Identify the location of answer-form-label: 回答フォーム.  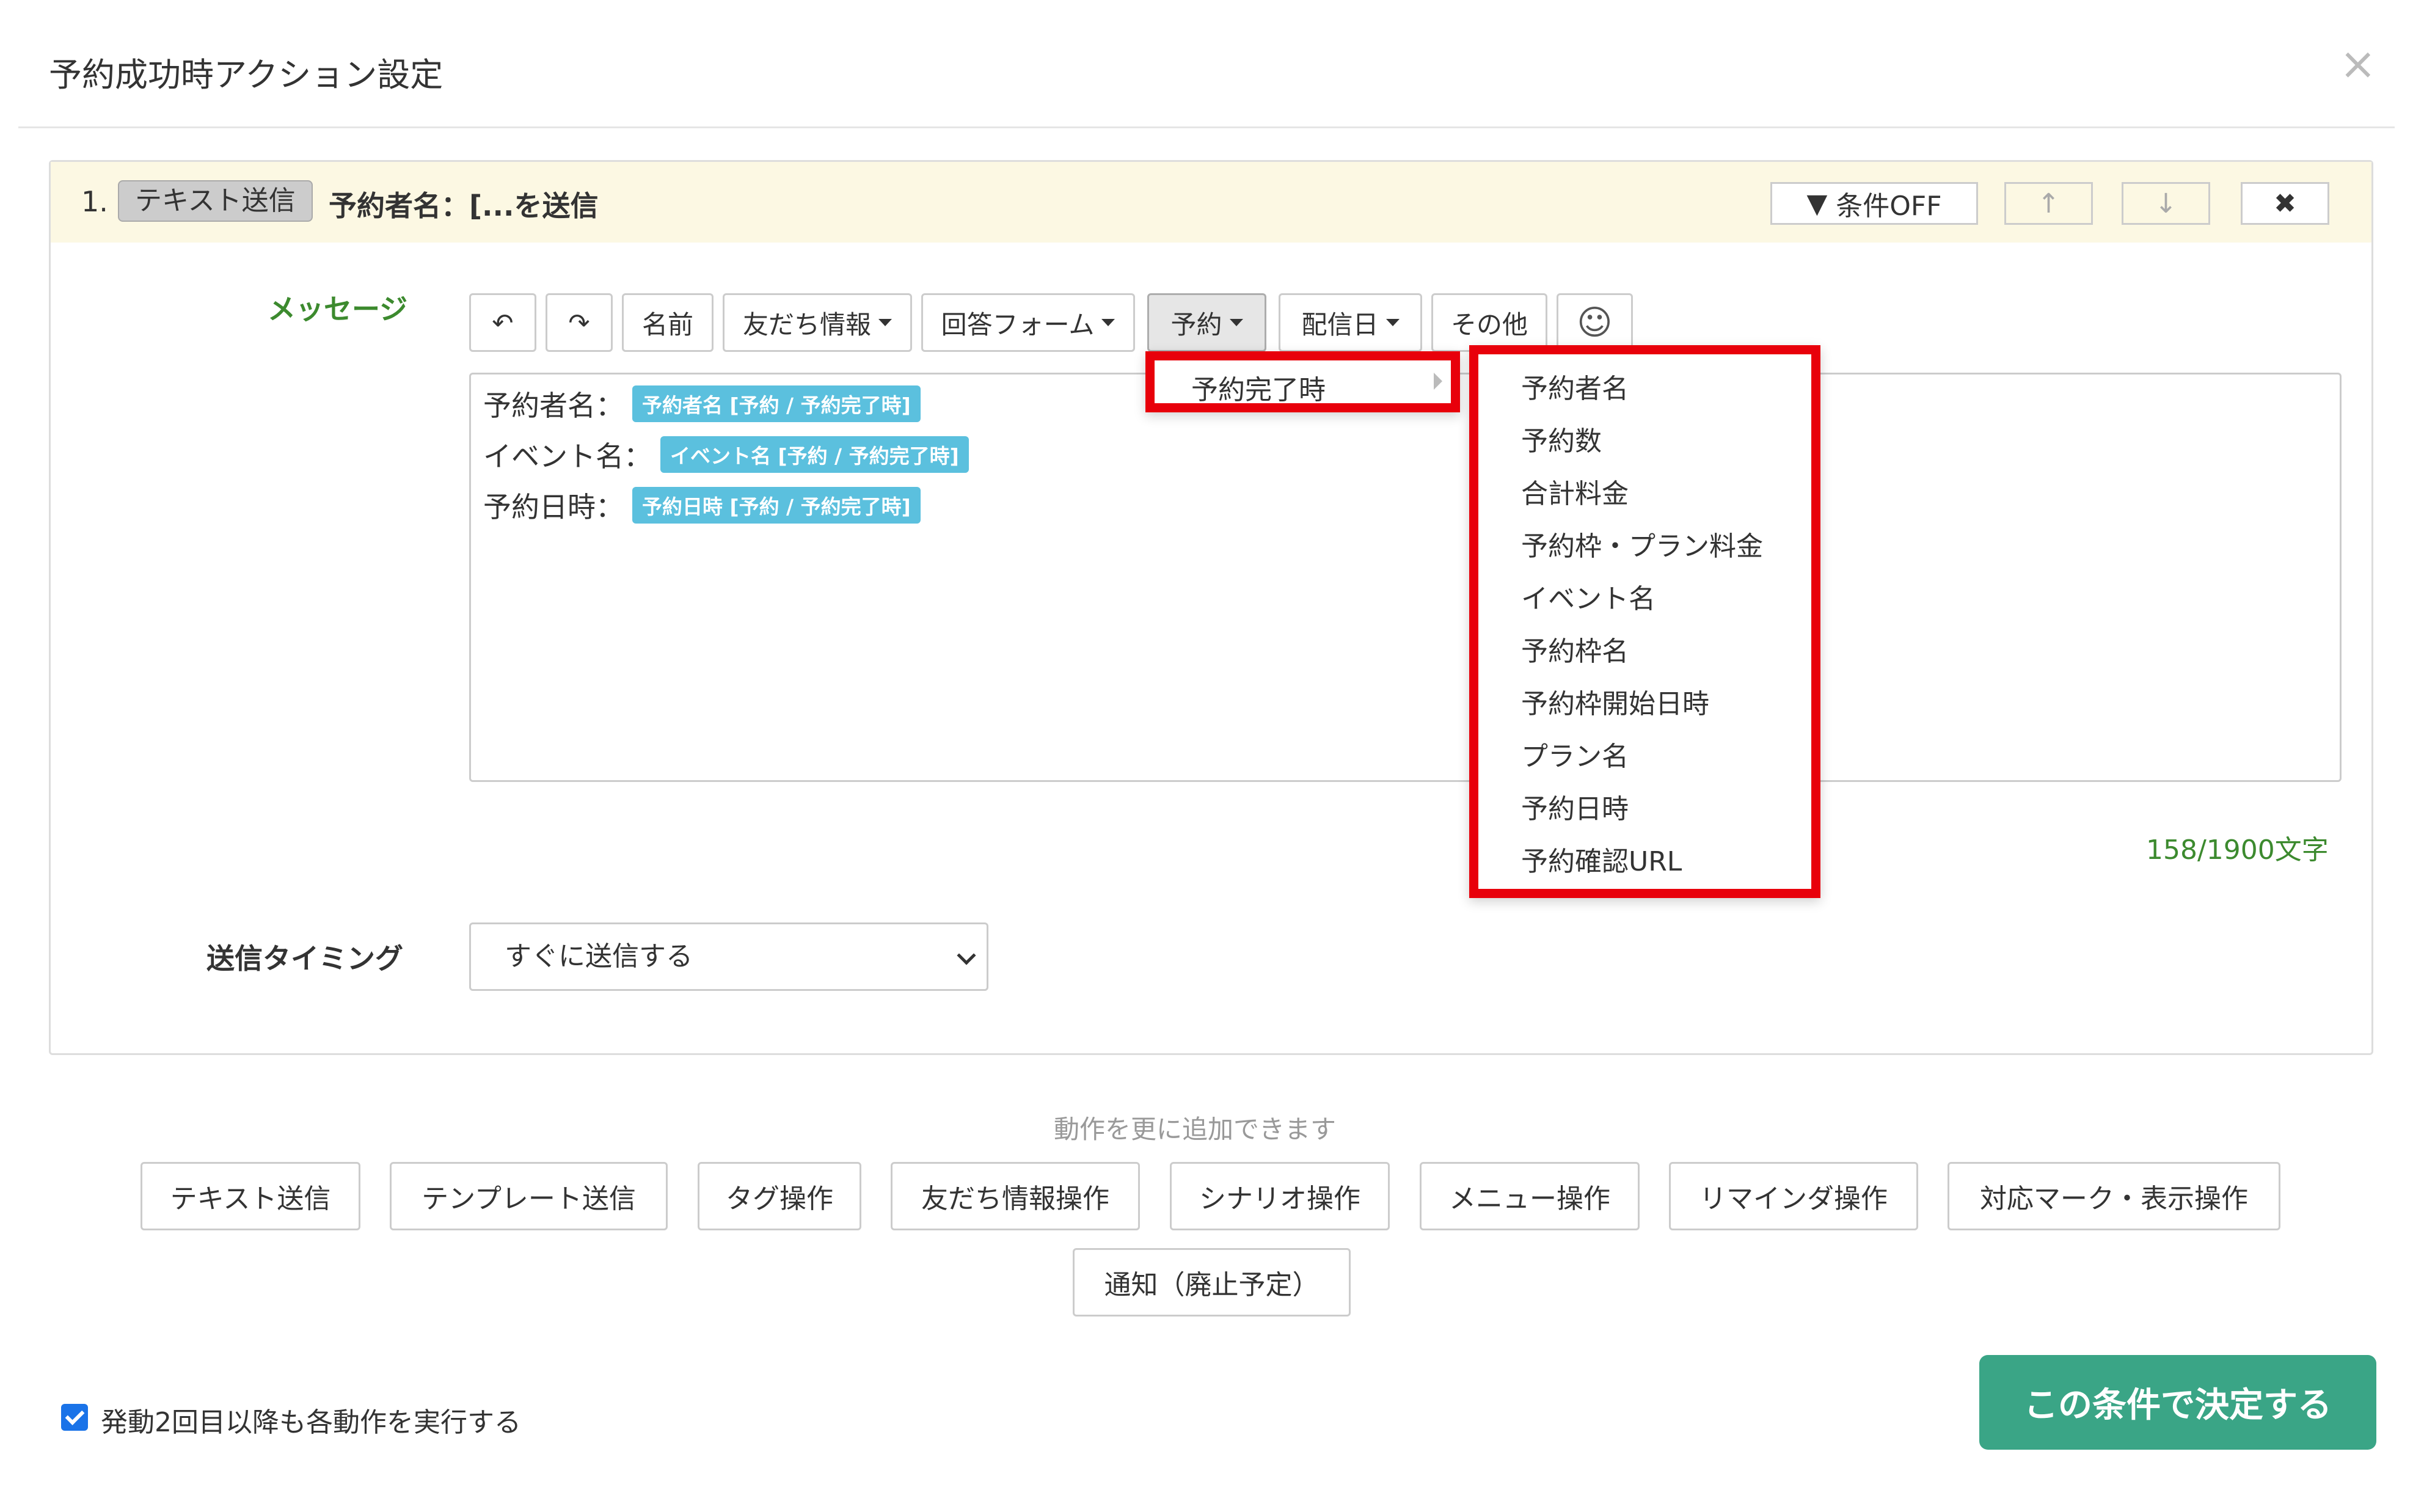
(1018, 324).